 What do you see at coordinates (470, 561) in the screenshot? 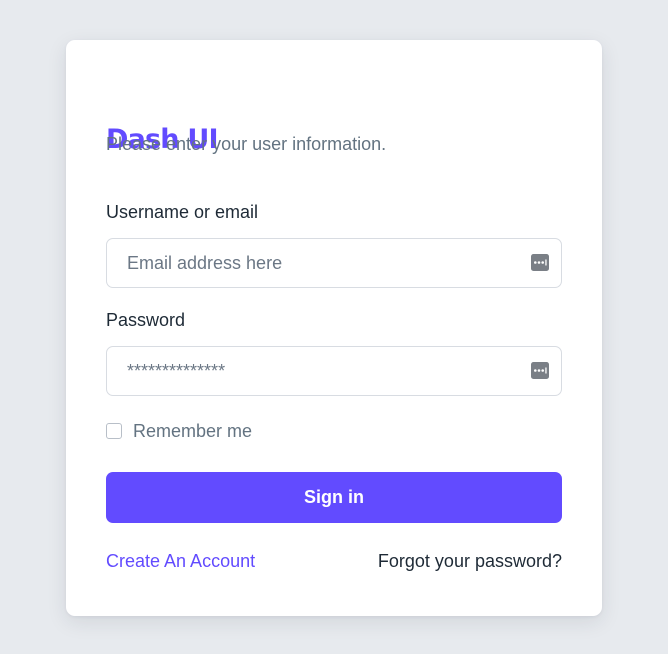
I see `forgot-password-link: Forgot your password?` at bounding box center [470, 561].